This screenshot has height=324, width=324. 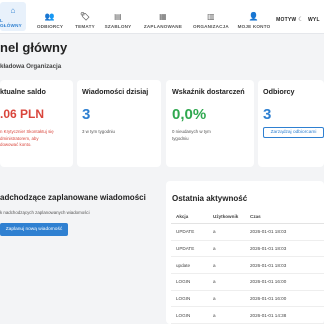 I want to click on template-icon: ▤, so click(x=118, y=16).